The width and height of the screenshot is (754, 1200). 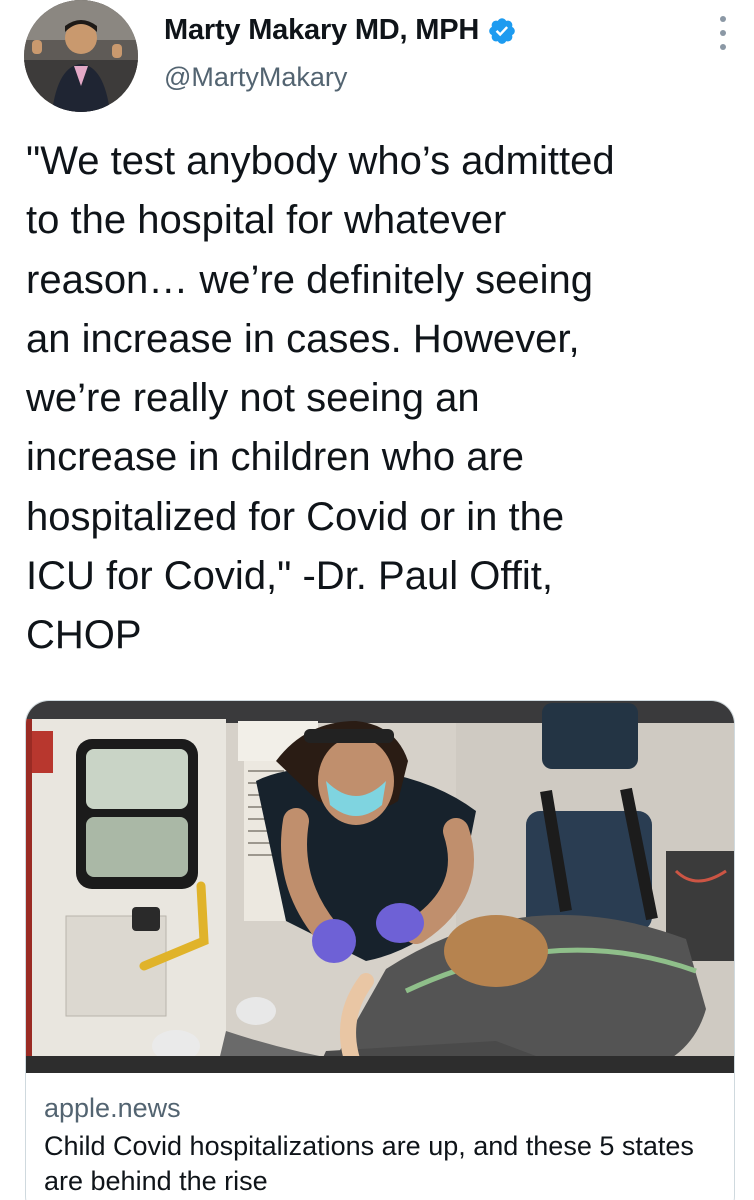 What do you see at coordinates (502, 30) in the screenshot?
I see `verified-badge-icon` at bounding box center [502, 30].